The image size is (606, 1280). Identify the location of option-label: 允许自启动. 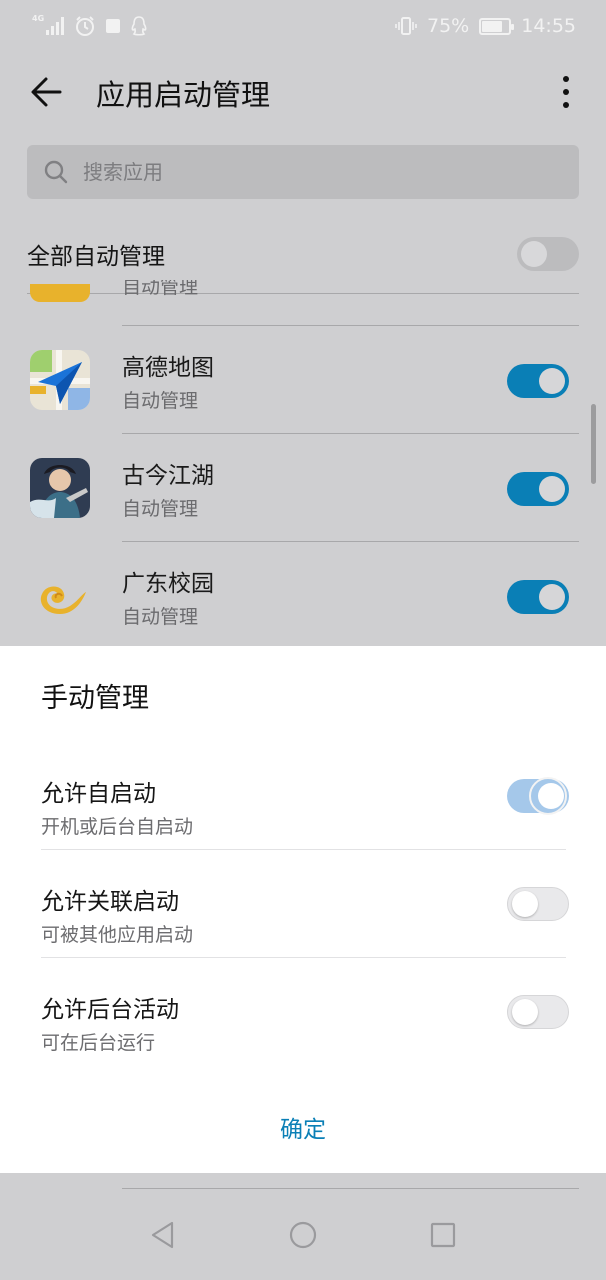
(98, 794).